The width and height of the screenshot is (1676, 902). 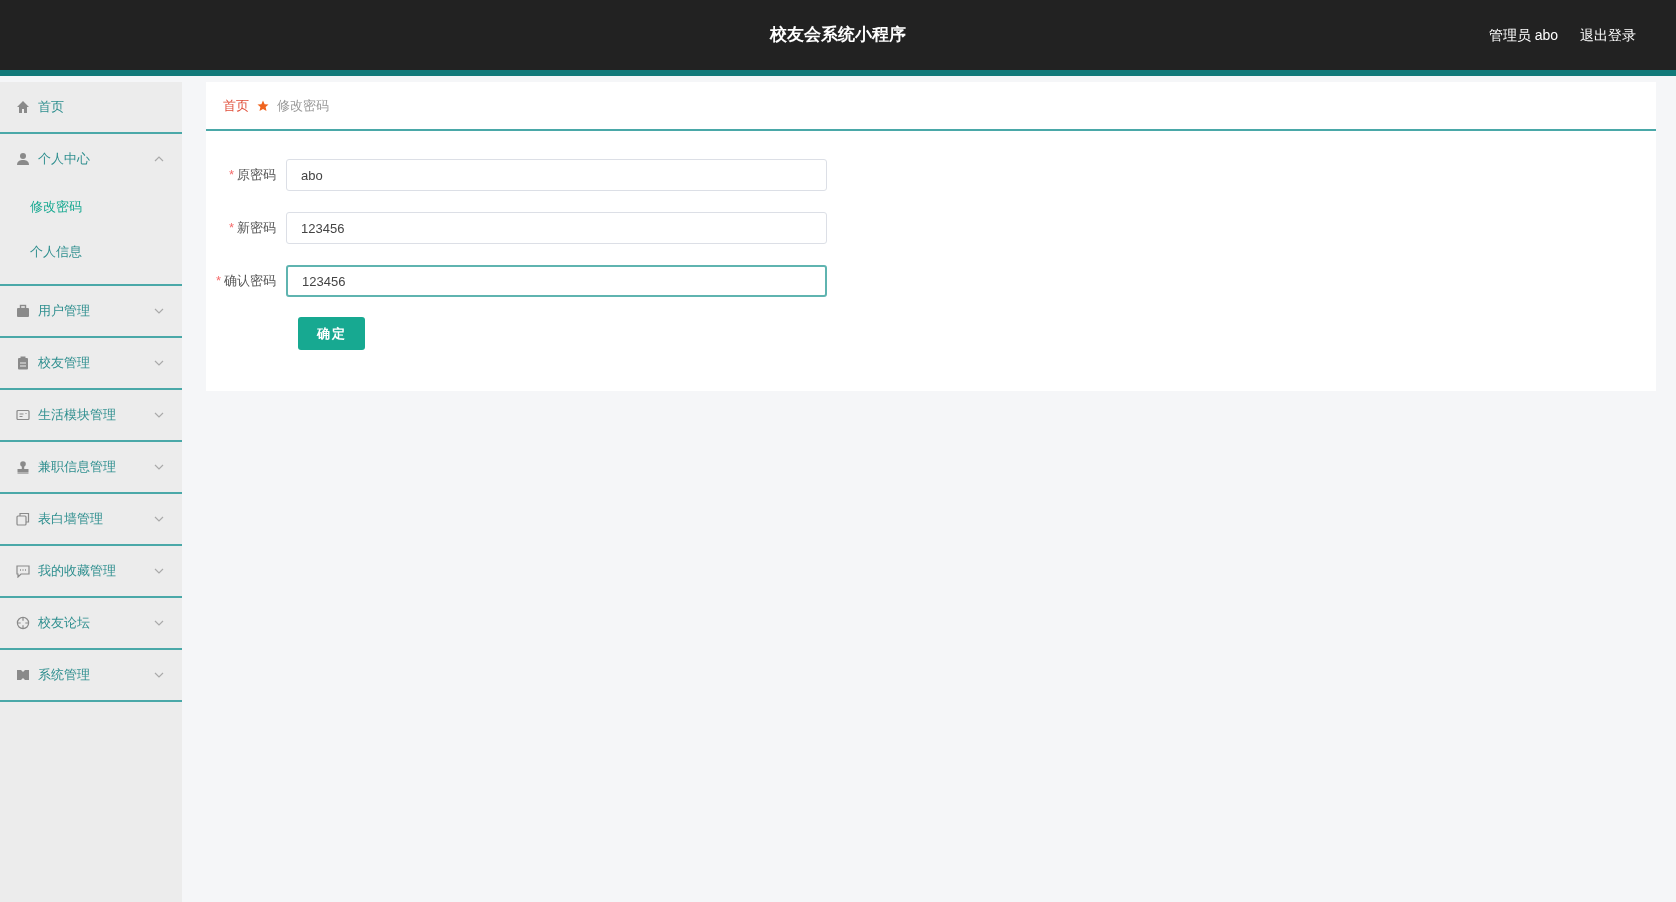 What do you see at coordinates (23, 415) in the screenshot?
I see `card-icon` at bounding box center [23, 415].